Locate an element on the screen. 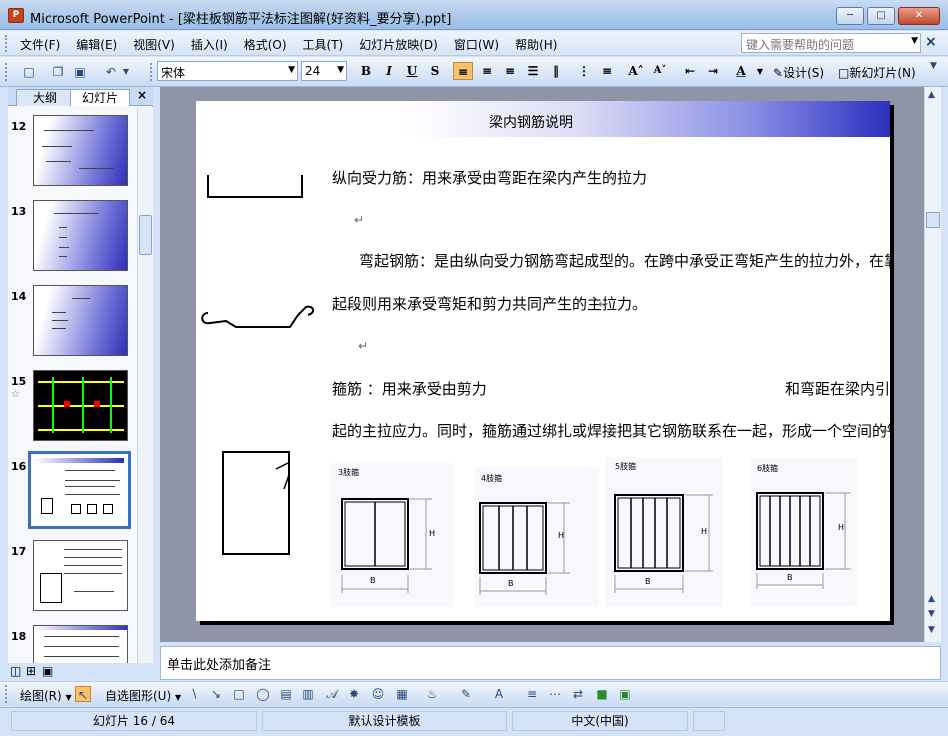 The width and height of the screenshot is (948, 736). clipart-icon: ☺ is located at coordinates (378, 694).